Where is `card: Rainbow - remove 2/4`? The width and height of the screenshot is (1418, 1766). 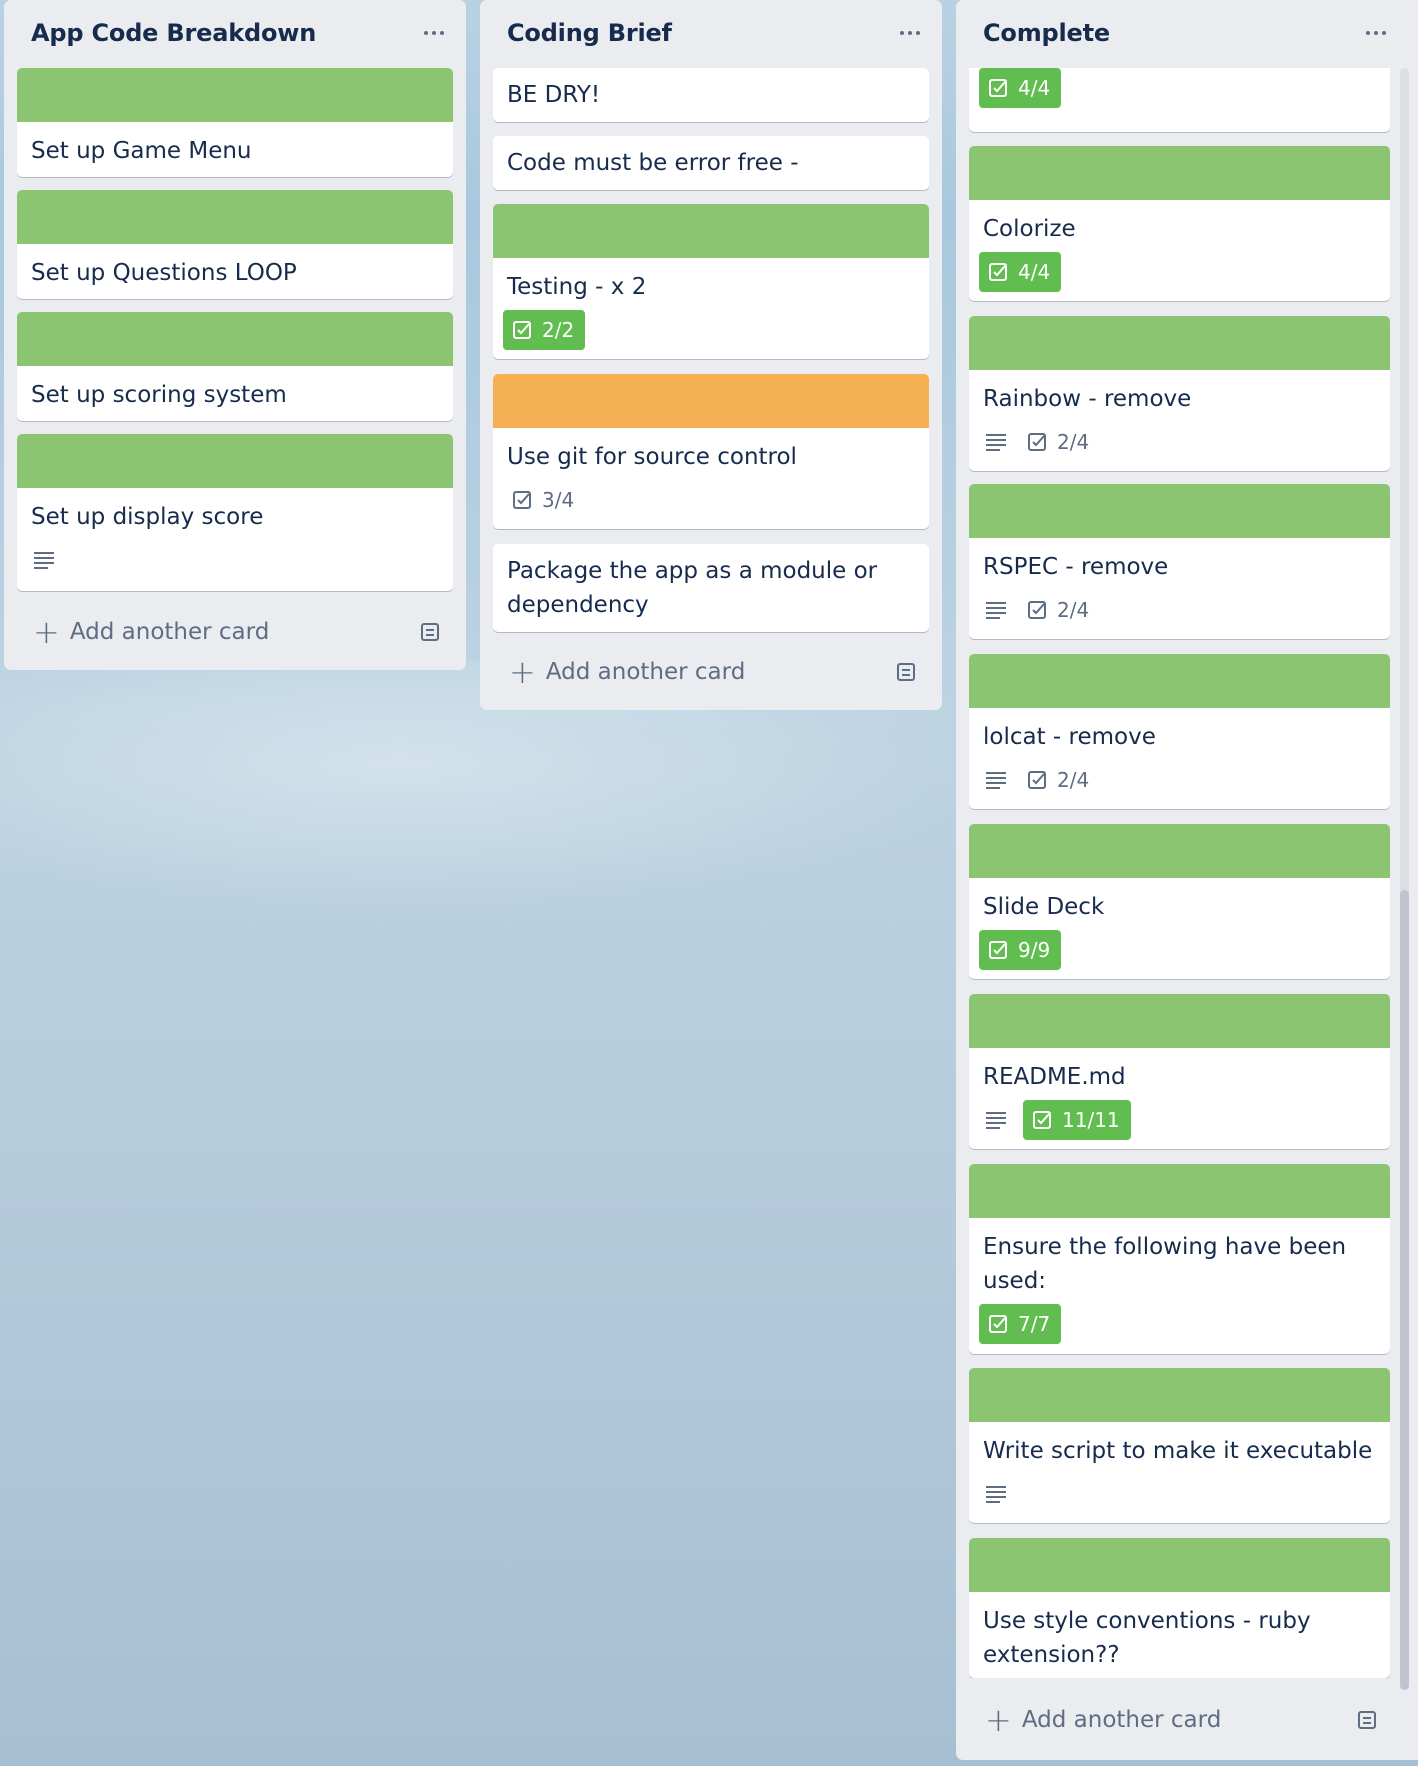 card: Rainbow - remove 2/4 is located at coordinates (1179, 393).